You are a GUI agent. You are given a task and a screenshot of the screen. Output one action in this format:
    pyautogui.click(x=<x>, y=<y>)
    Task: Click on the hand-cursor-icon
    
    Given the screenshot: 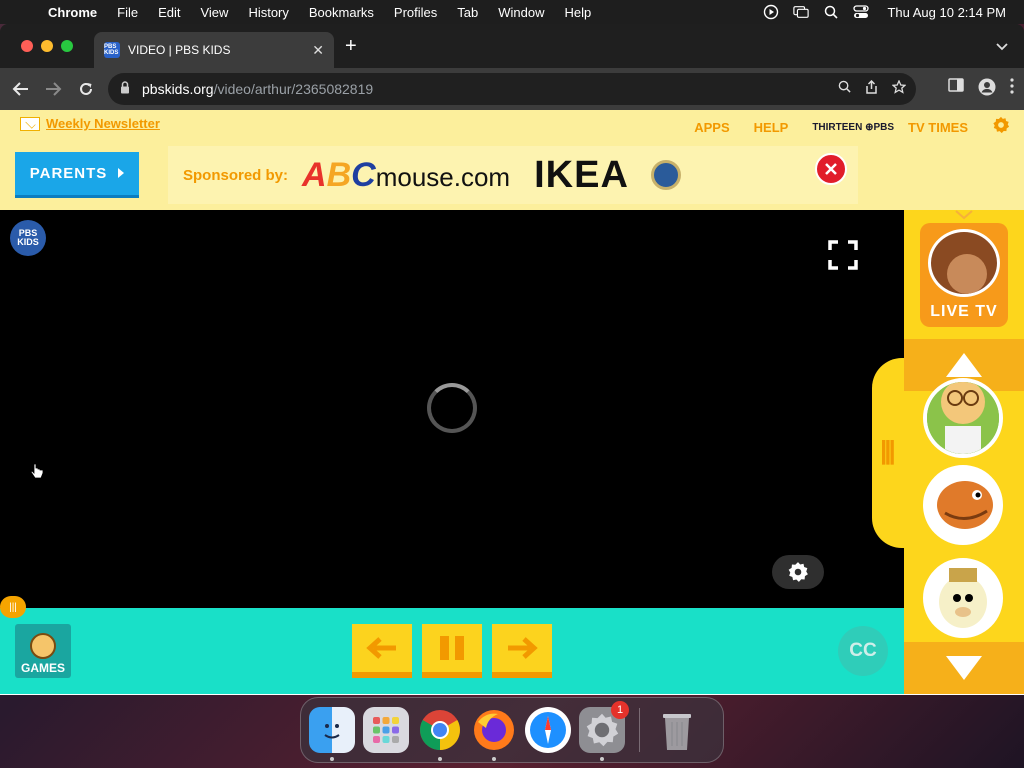 What is the action you would take?
    pyautogui.click(x=37, y=474)
    